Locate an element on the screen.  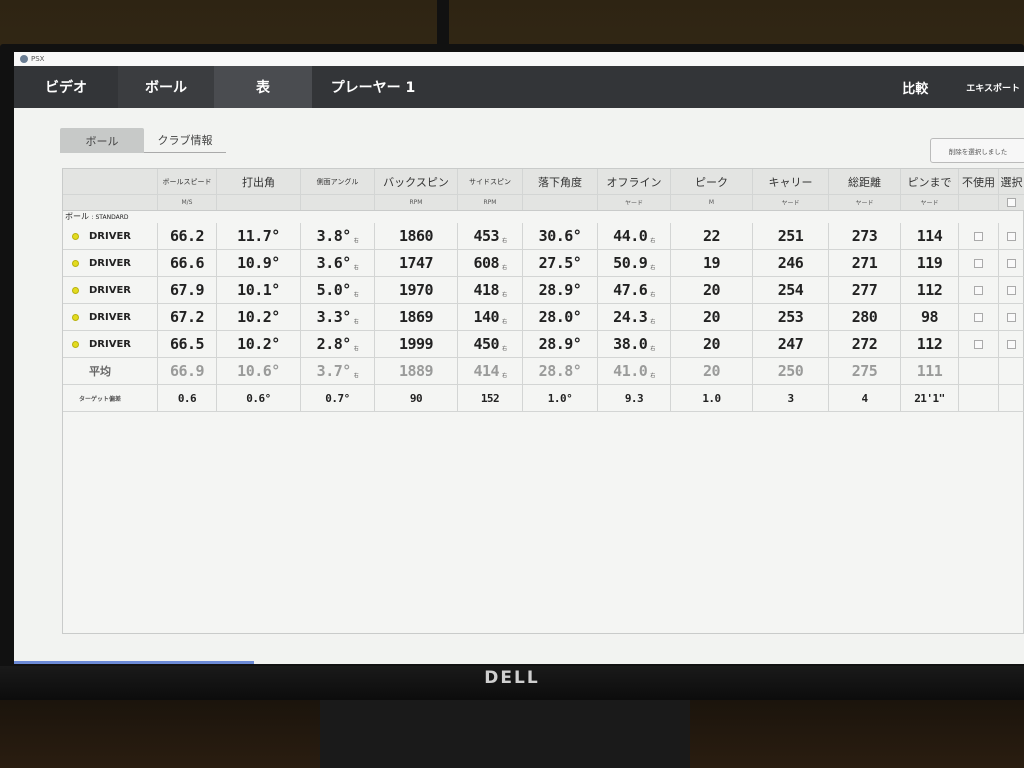
tab-video: ビデオ is located at coordinates (66, 87).